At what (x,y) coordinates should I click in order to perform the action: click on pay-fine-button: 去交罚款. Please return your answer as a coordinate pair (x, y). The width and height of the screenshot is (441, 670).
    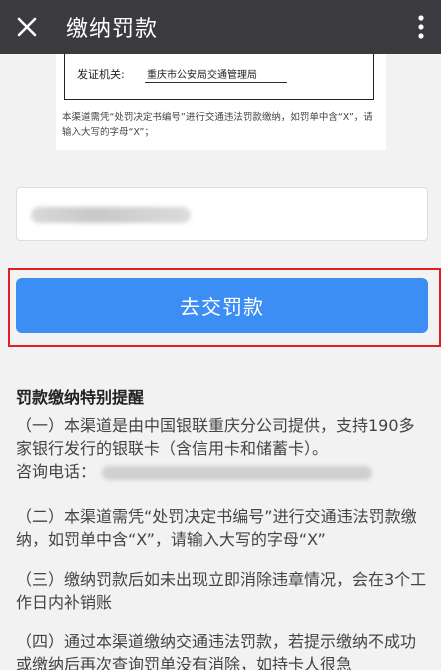
    Looking at the image, I should click on (222, 305).